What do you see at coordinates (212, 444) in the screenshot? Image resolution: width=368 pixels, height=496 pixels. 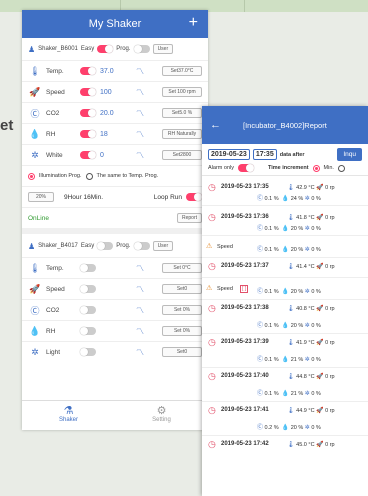 I see `clock-icon: ◷` at bounding box center [212, 444].